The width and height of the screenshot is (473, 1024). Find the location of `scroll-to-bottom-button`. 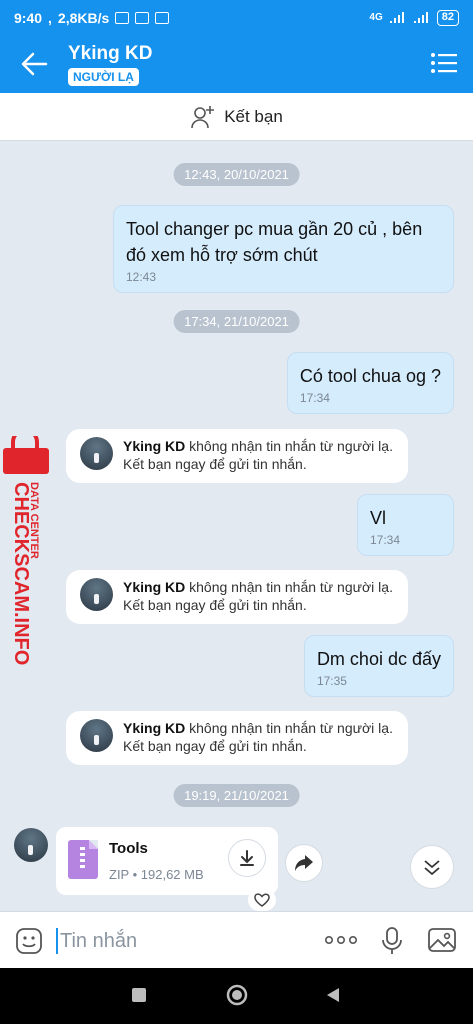

scroll-to-bottom-button is located at coordinates (432, 867).